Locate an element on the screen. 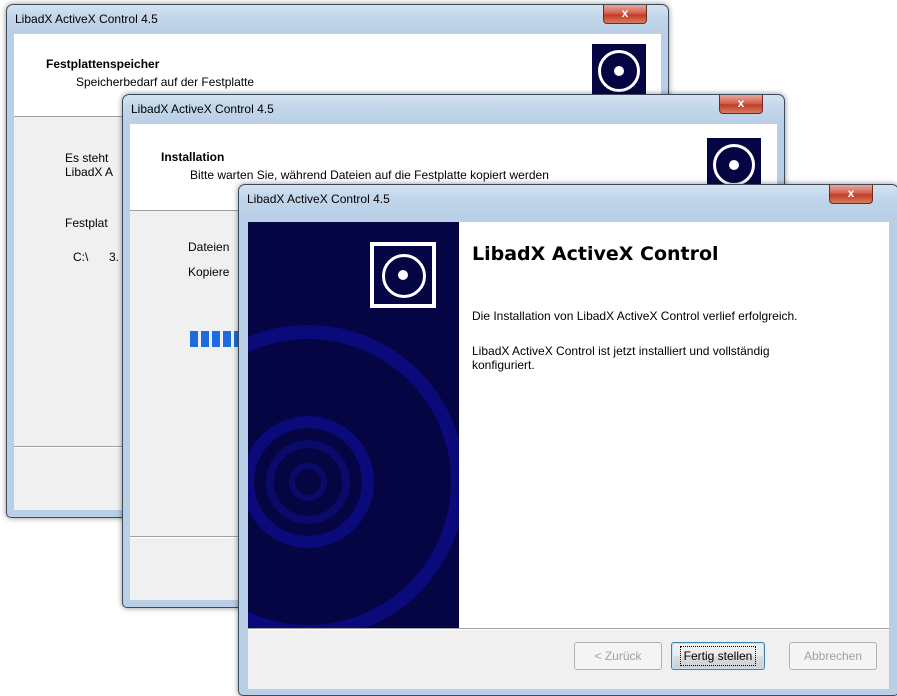 This screenshot has height=696, width=897. info-text-1: Es steht is located at coordinates (87, 158).